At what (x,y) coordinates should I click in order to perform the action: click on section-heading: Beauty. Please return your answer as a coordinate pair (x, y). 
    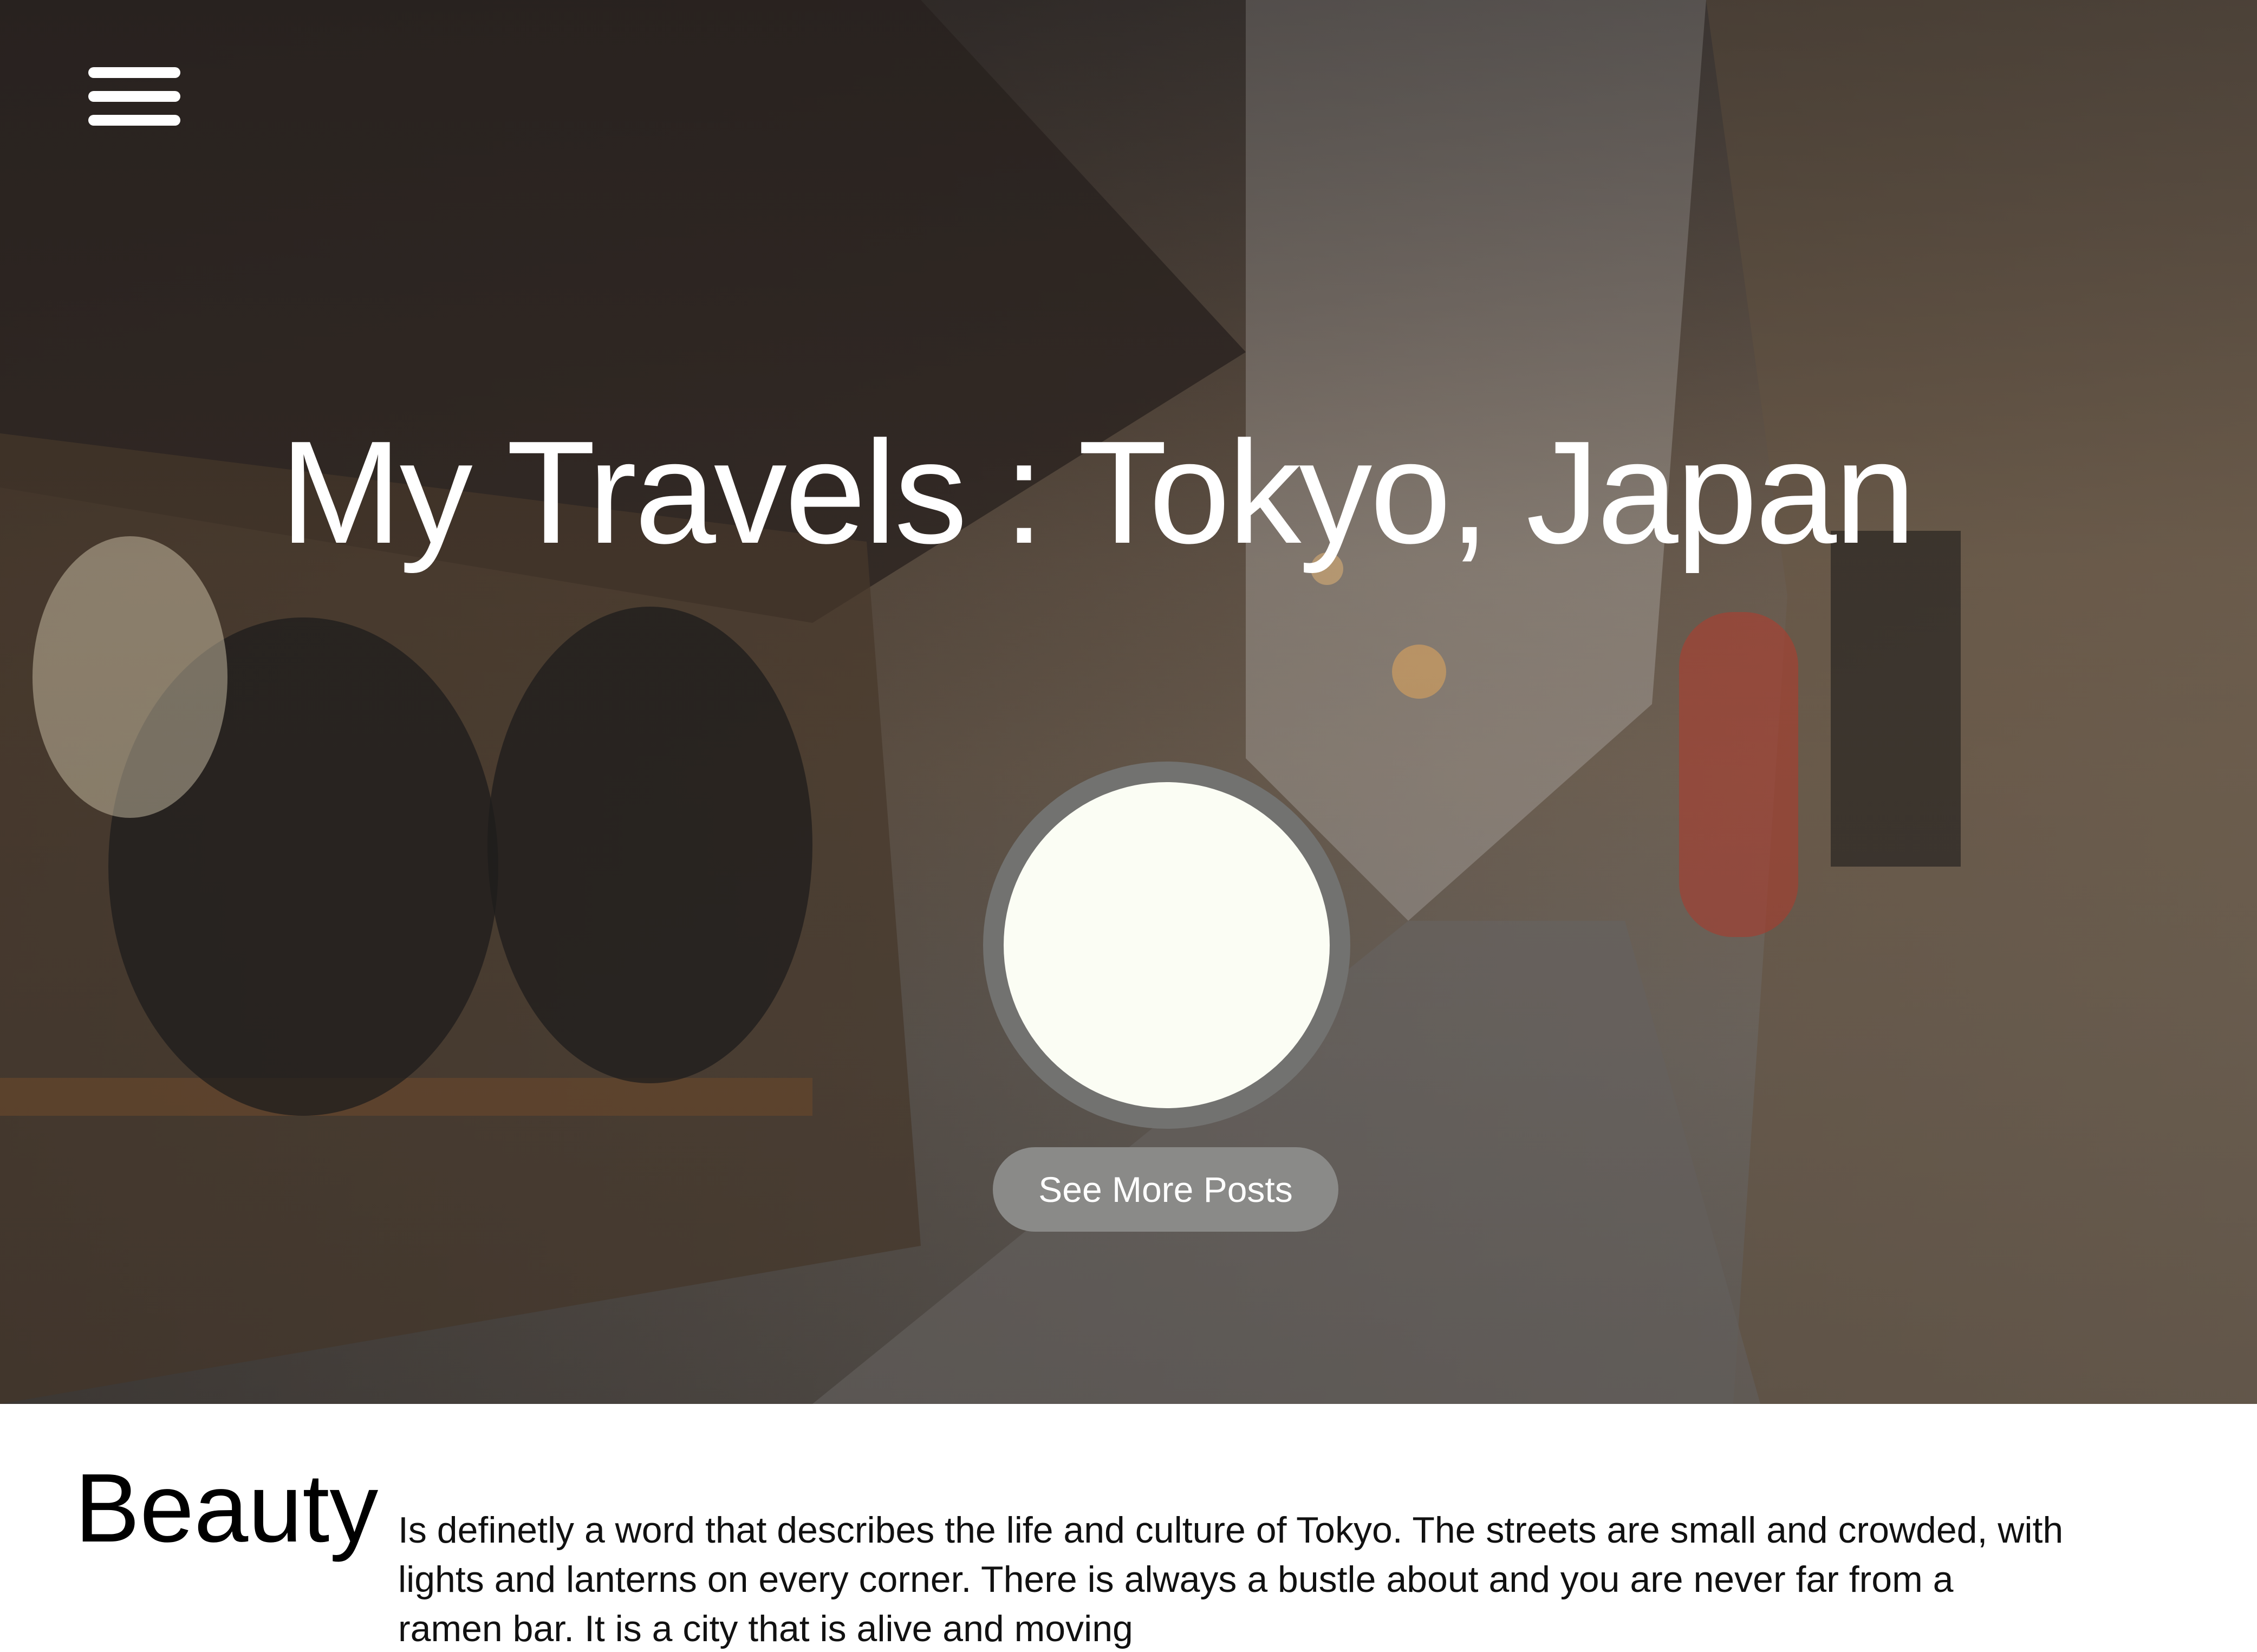
    Looking at the image, I should click on (227, 1509).